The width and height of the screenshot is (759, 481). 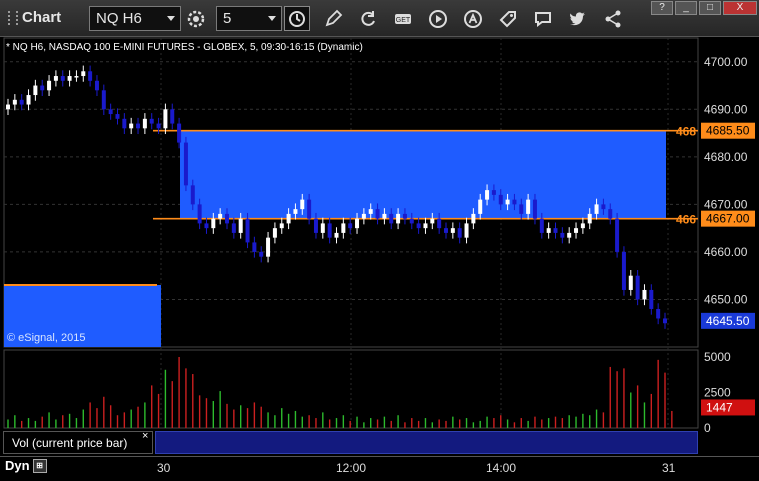 I want to click on volume-study-label: Vol (current price bar), so click(x=78, y=442).